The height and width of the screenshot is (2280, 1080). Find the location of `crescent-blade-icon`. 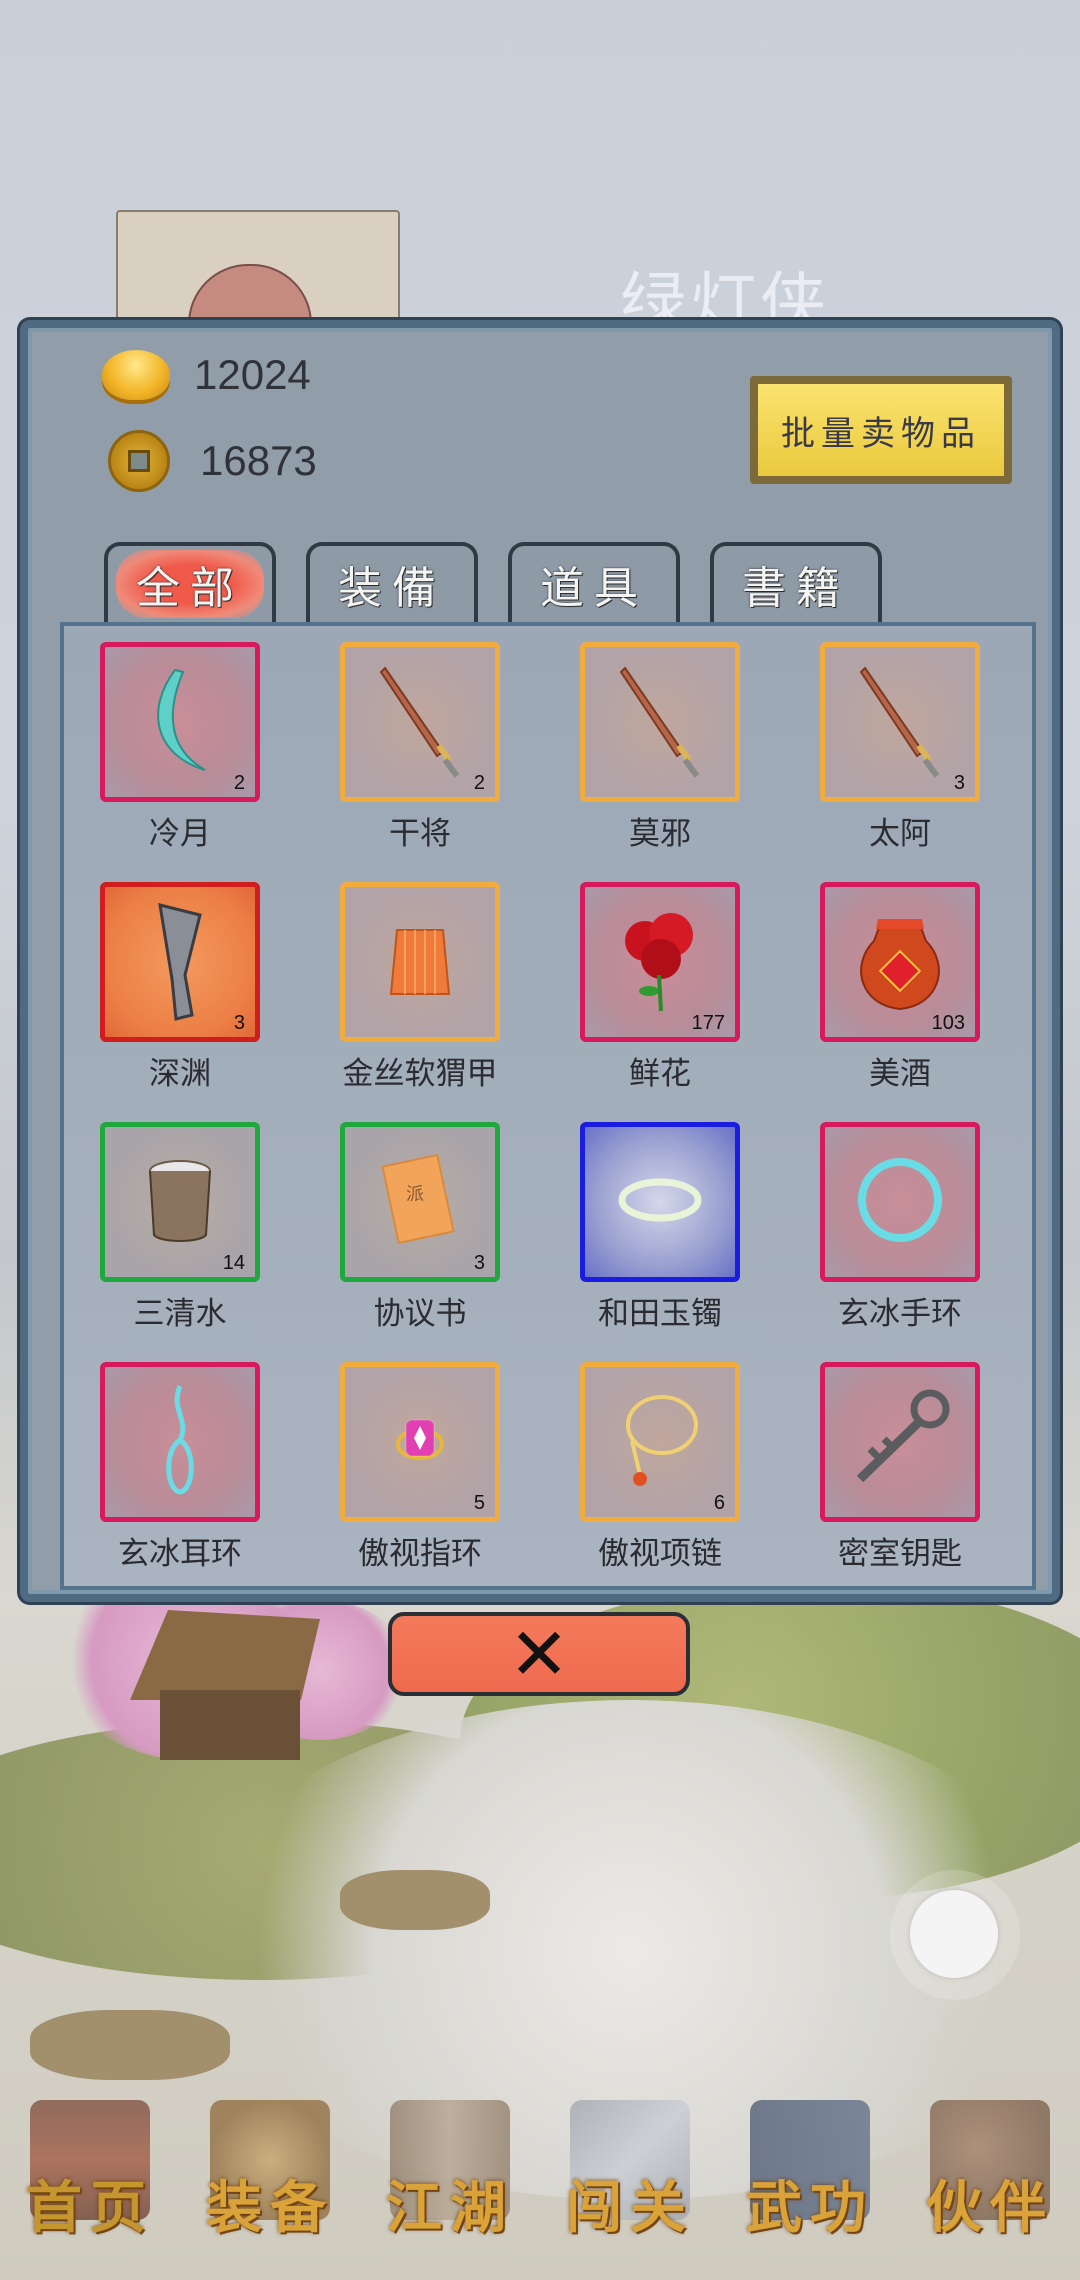

crescent-blade-icon is located at coordinates (180, 722).